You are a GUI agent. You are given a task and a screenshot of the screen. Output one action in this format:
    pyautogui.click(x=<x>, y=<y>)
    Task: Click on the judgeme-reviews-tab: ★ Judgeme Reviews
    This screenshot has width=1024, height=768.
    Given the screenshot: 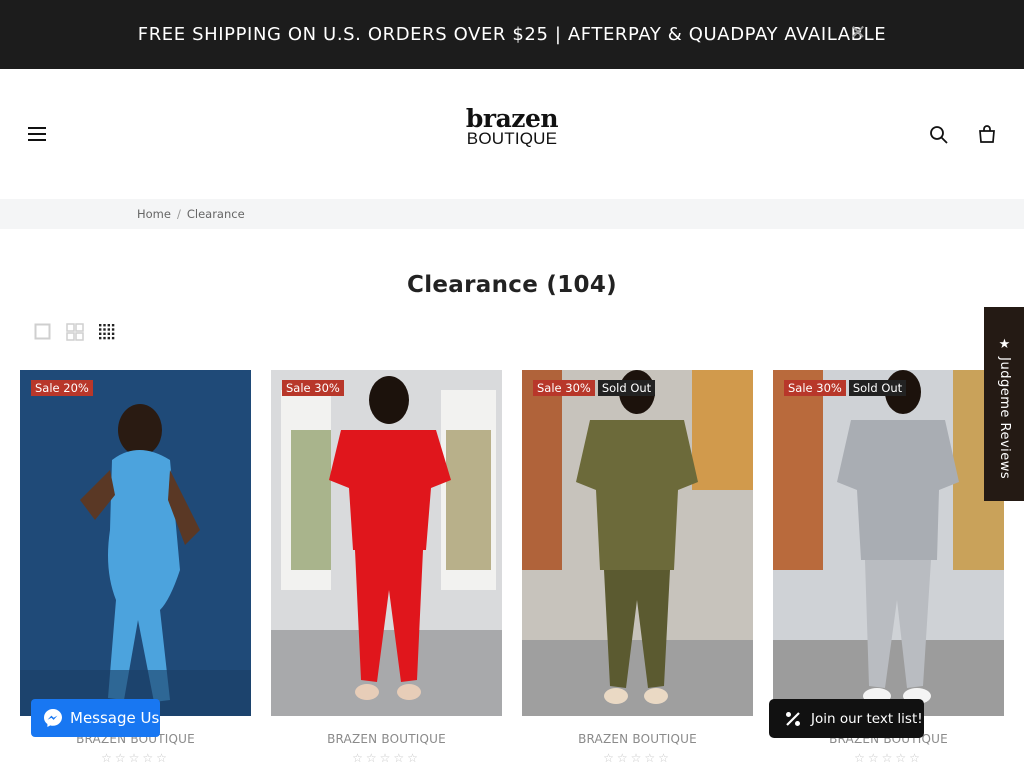 What is the action you would take?
    pyautogui.click(x=1004, y=404)
    